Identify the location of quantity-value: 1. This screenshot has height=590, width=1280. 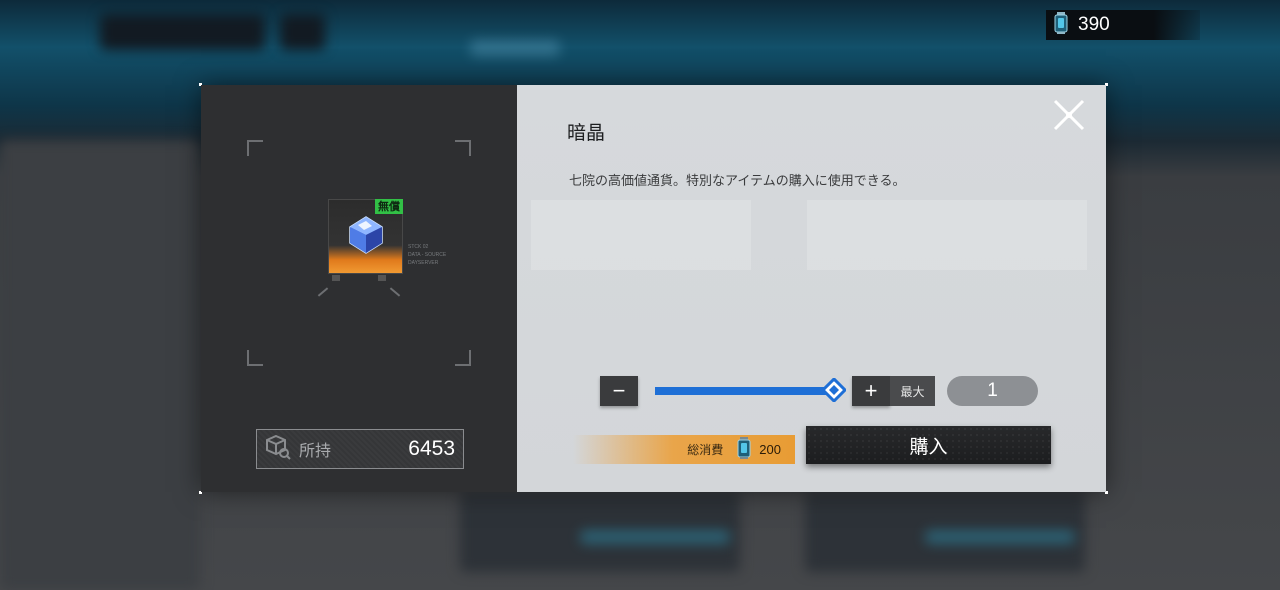
(992, 391).